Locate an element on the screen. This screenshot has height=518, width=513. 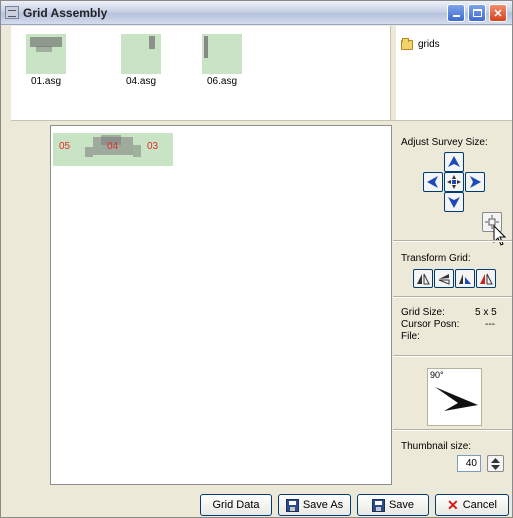
title-bar: Grid Assembly ✕ is located at coordinates (256, 13).